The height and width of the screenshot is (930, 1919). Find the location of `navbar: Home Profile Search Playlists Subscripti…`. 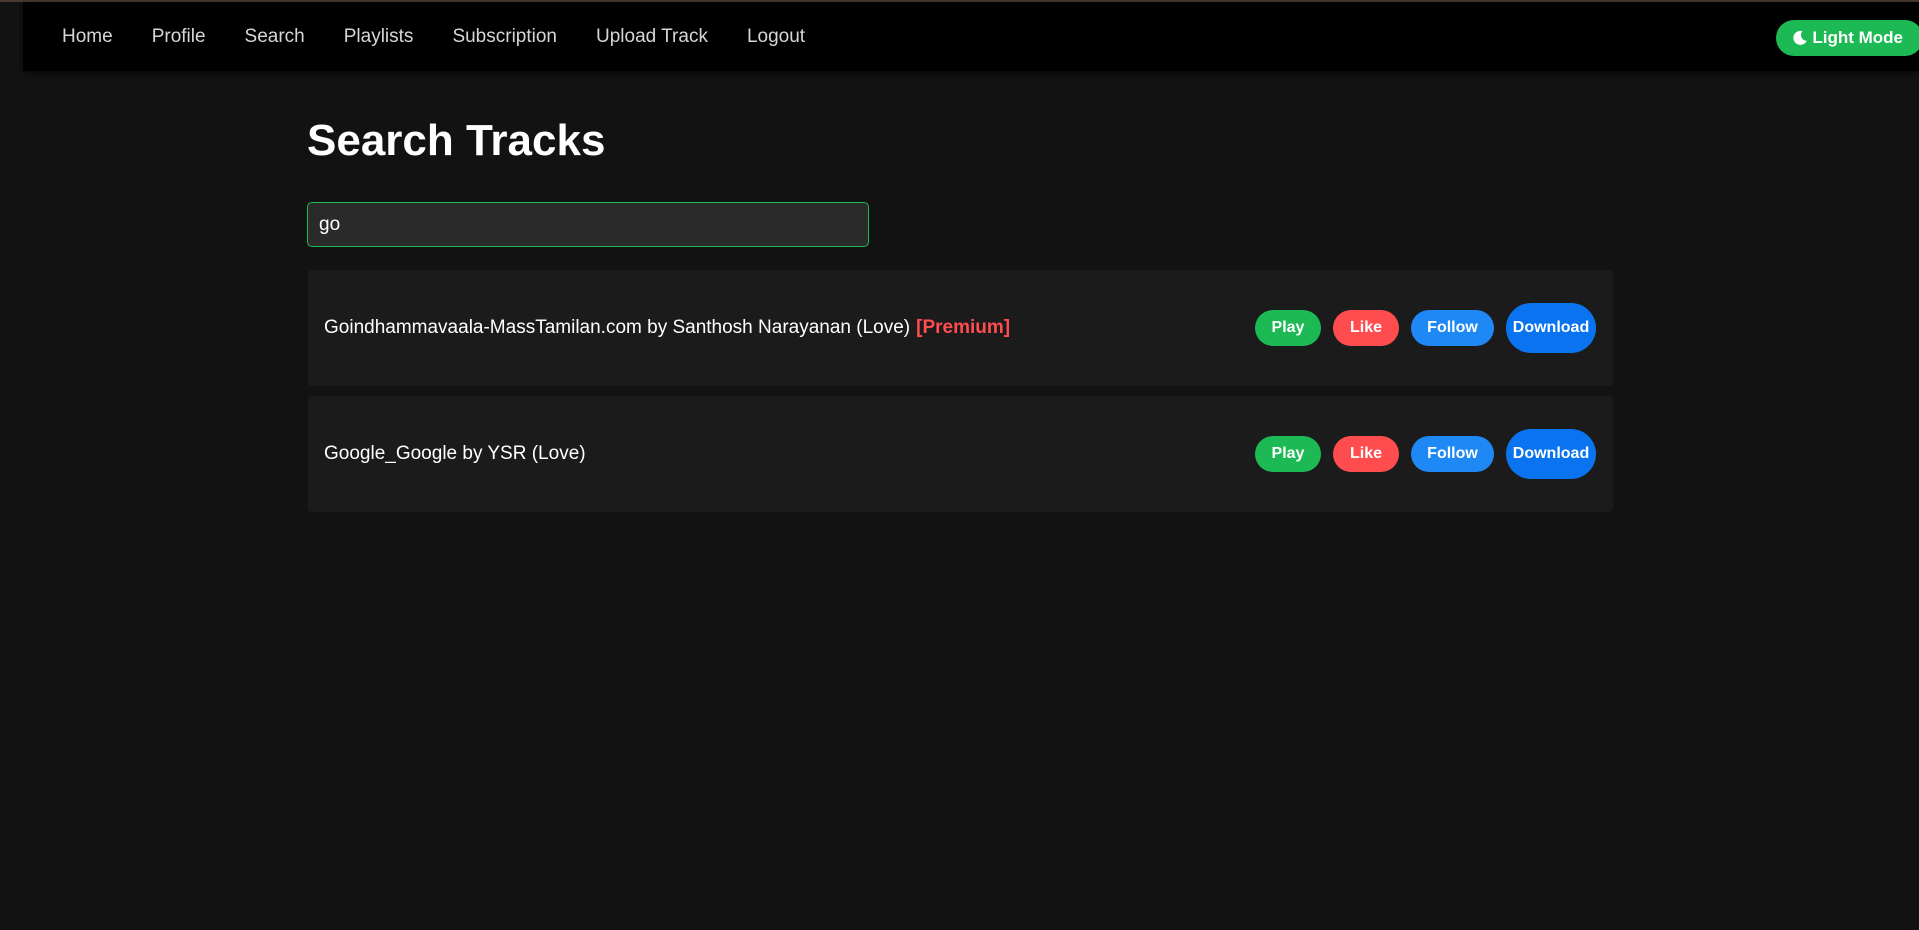

navbar: Home Profile Search Playlists Subscripti… is located at coordinates (971, 36).